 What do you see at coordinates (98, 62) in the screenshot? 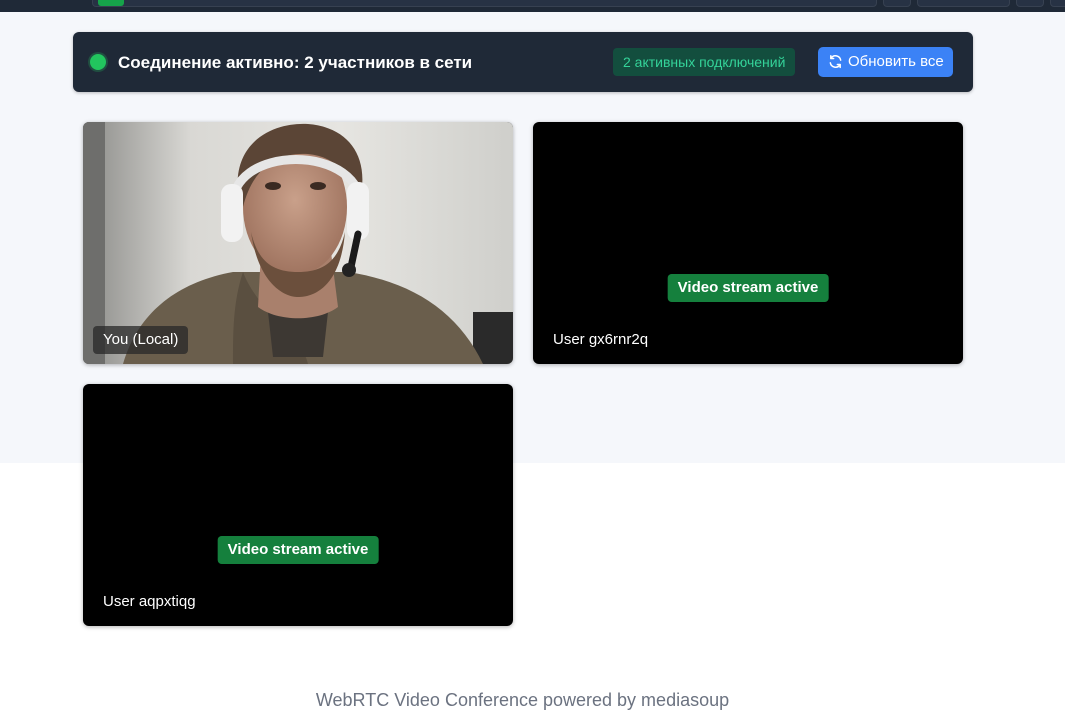
I see `status-indicator-icon` at bounding box center [98, 62].